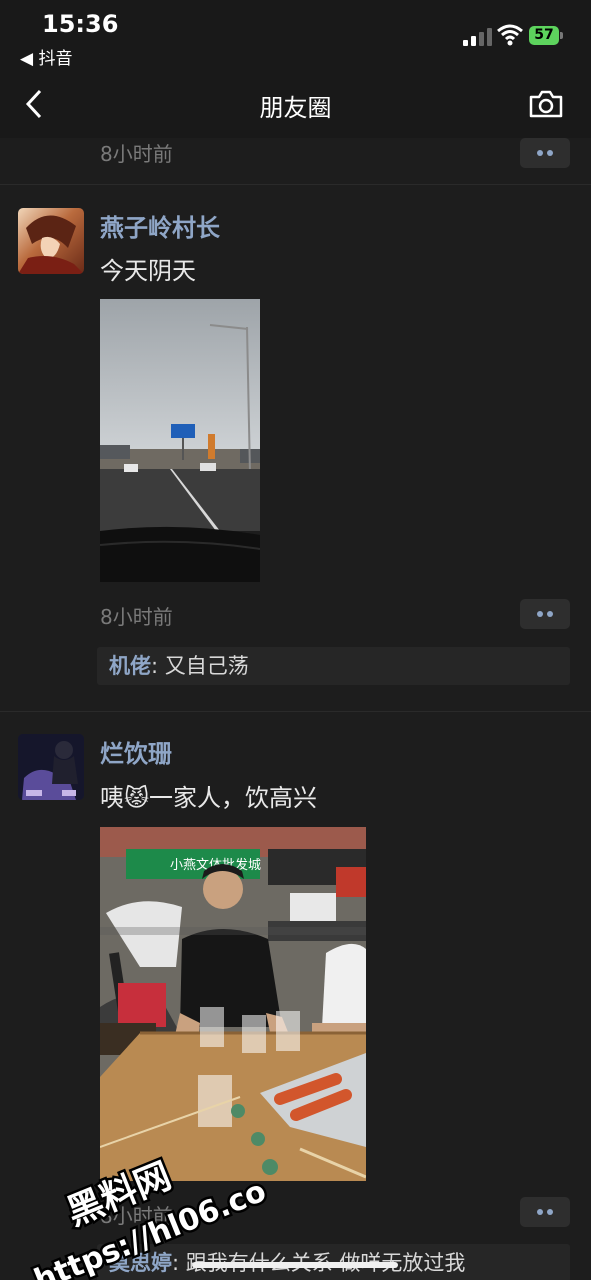  What do you see at coordinates (137, 798) in the screenshot?
I see `pouting-cat-emoji-icon: 😾` at bounding box center [137, 798].